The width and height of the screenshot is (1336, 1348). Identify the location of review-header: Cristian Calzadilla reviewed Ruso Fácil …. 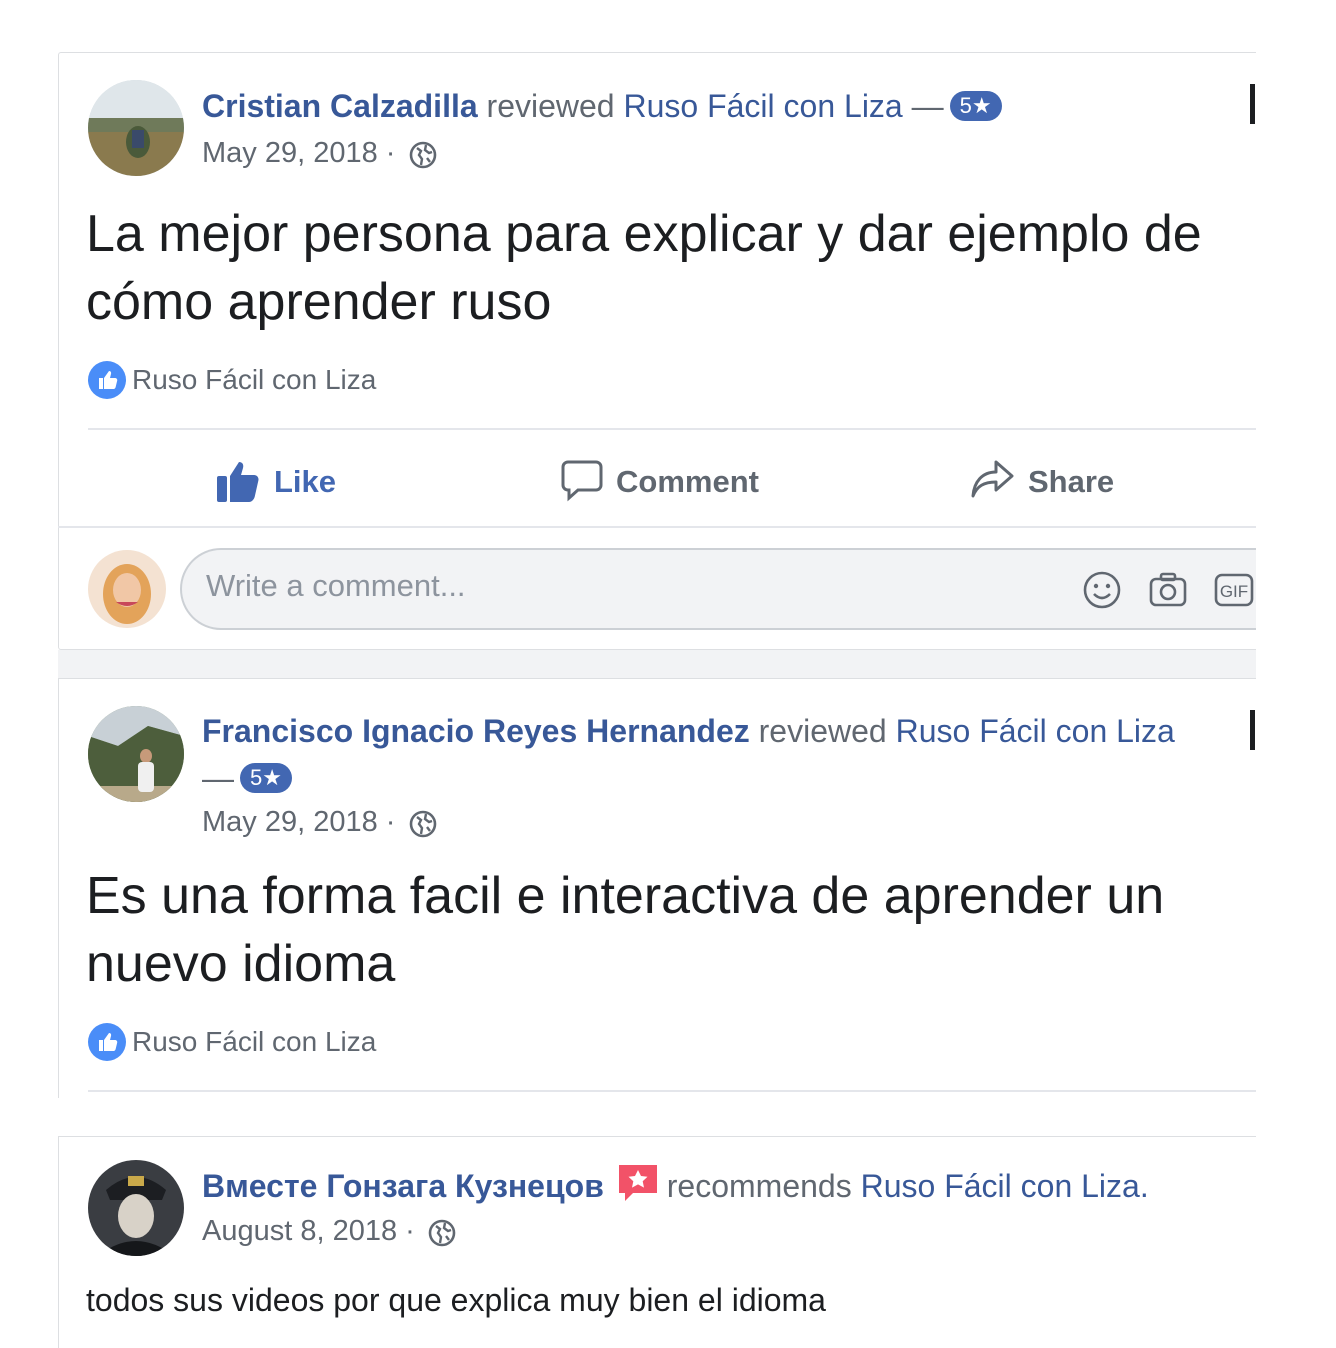
(602, 106).